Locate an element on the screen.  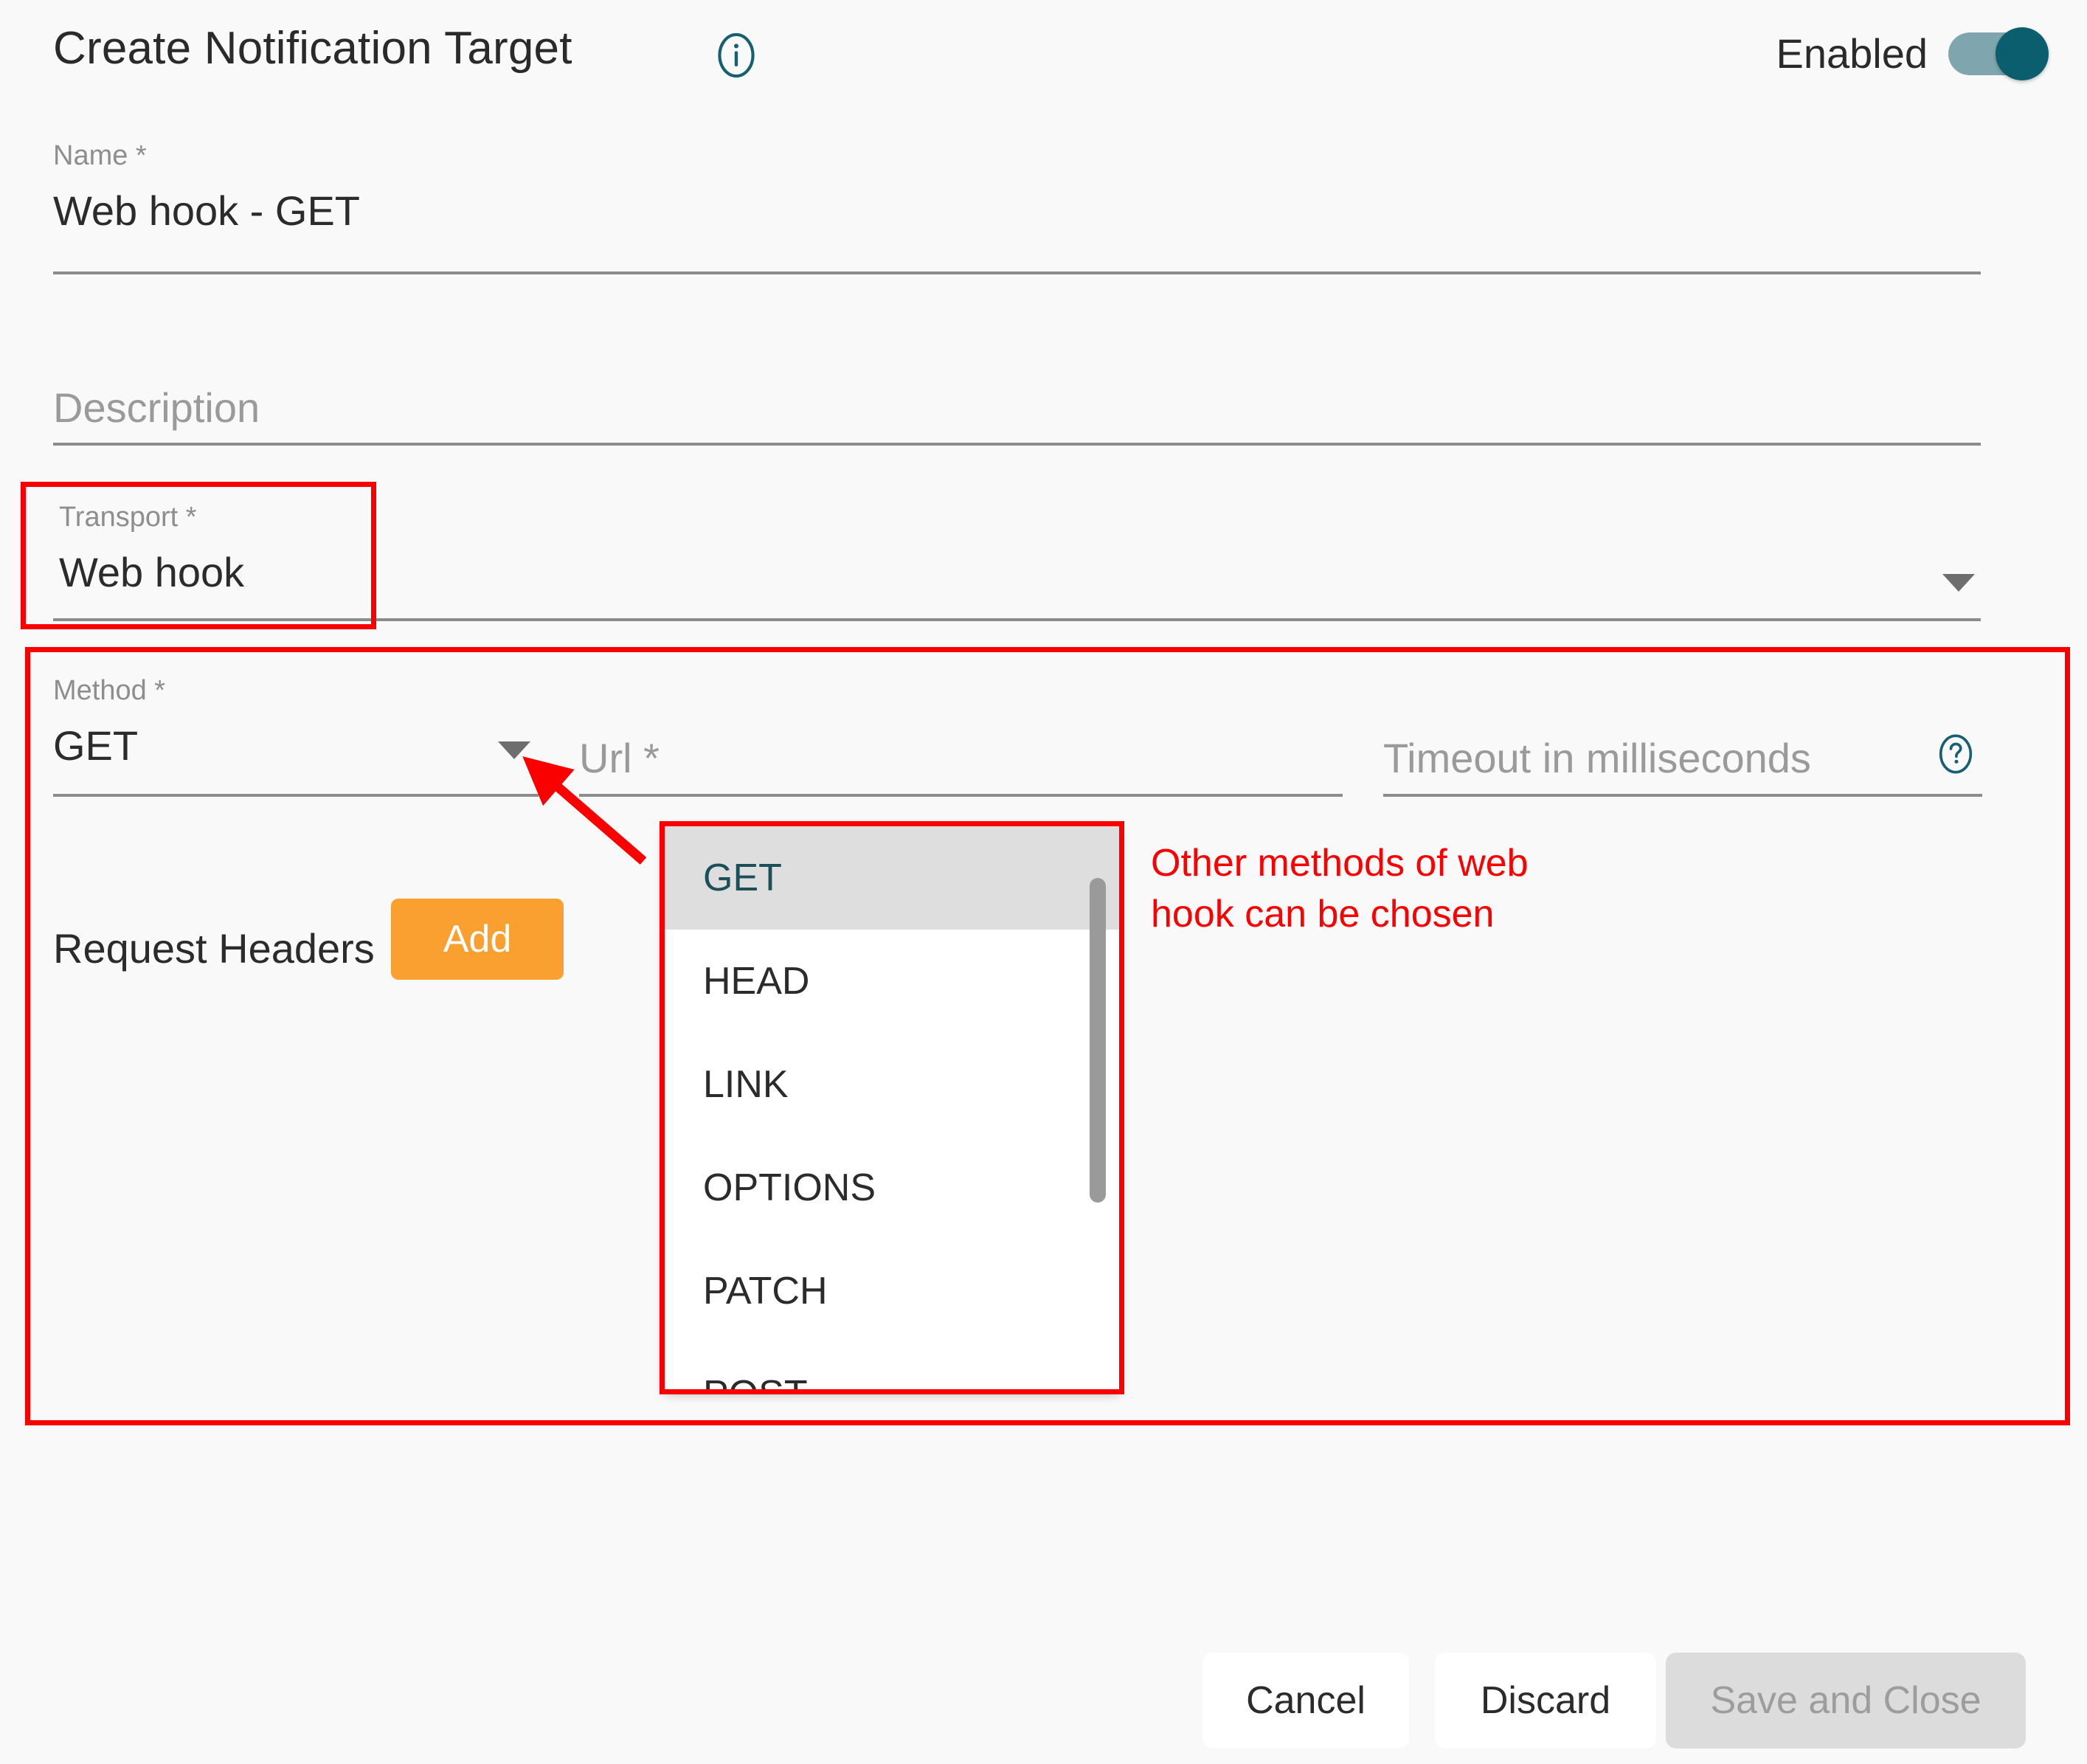
name-field-underline is located at coordinates (1017, 272).